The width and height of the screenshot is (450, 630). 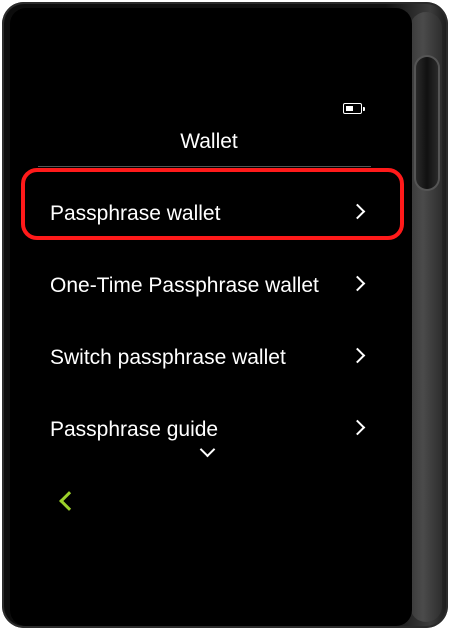 What do you see at coordinates (212, 204) in the screenshot?
I see `highlight-box` at bounding box center [212, 204].